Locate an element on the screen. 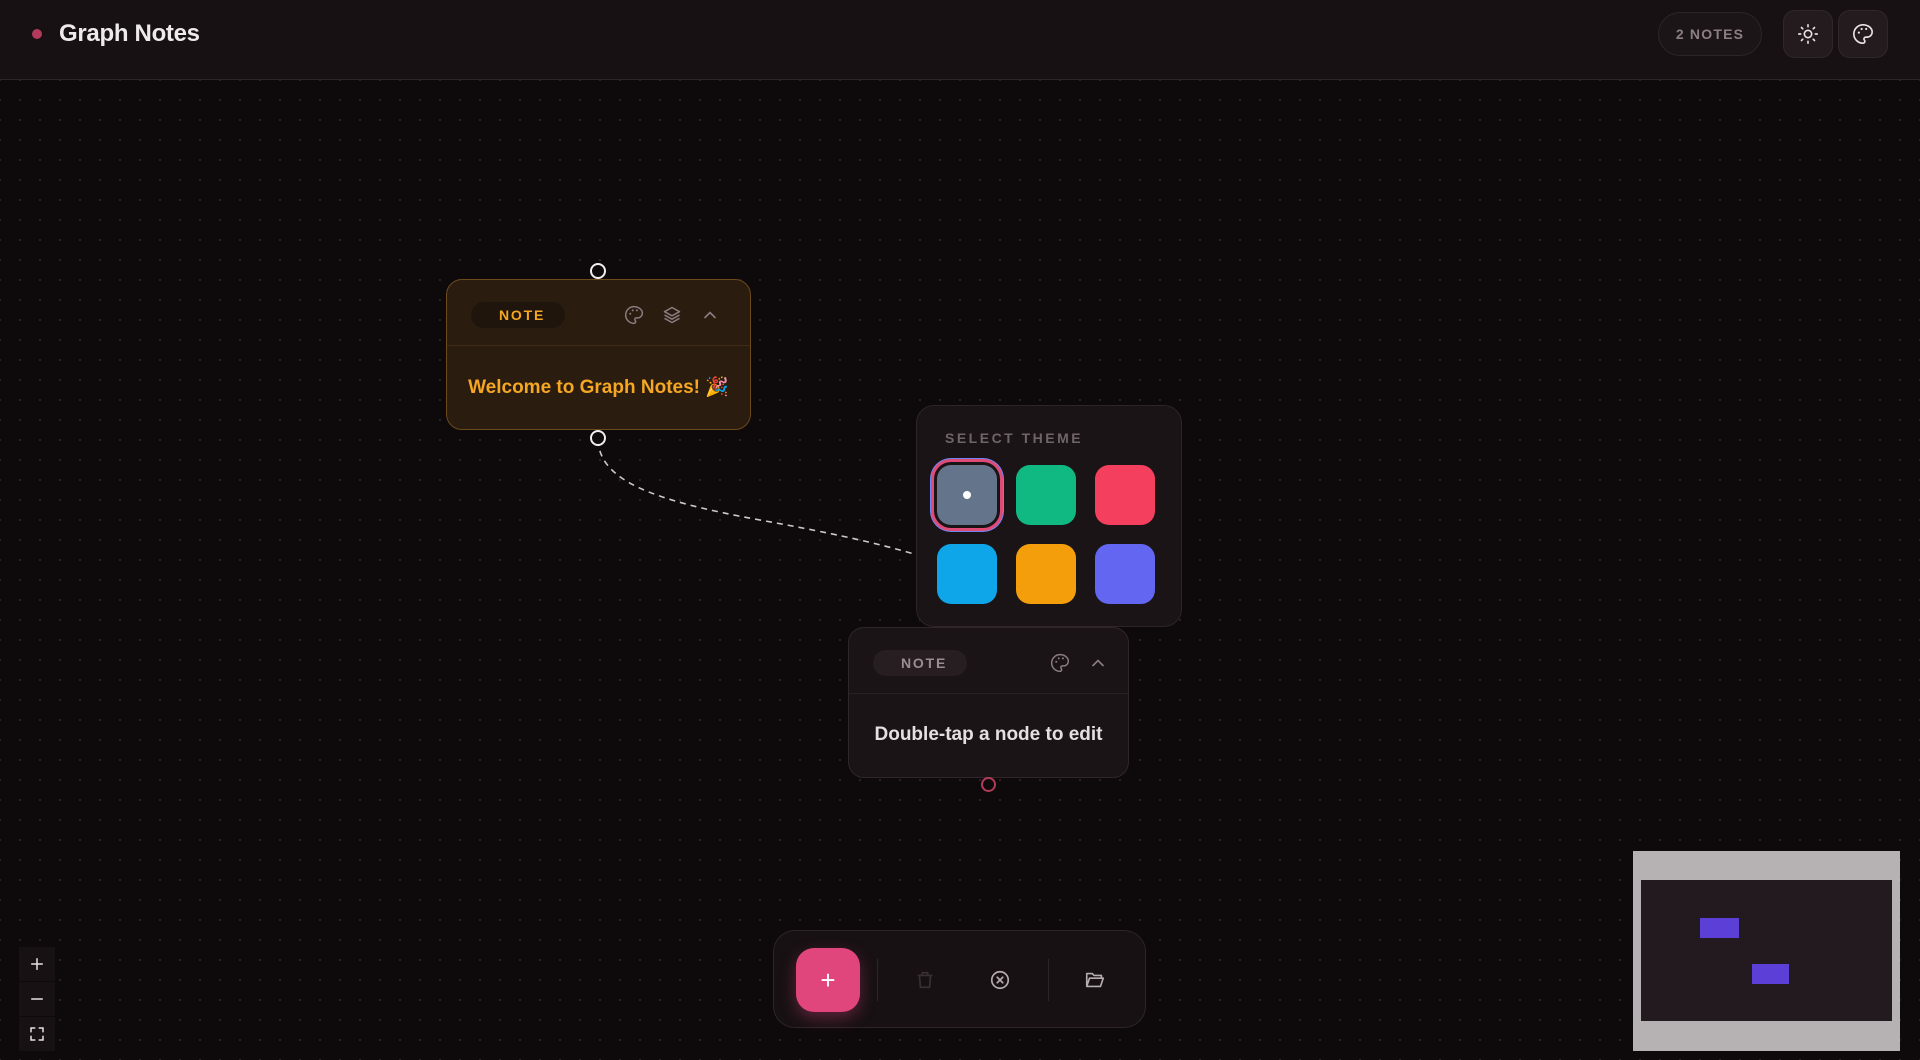  note-node: NOTE Double-tap a node to edit is located at coordinates (988, 702).